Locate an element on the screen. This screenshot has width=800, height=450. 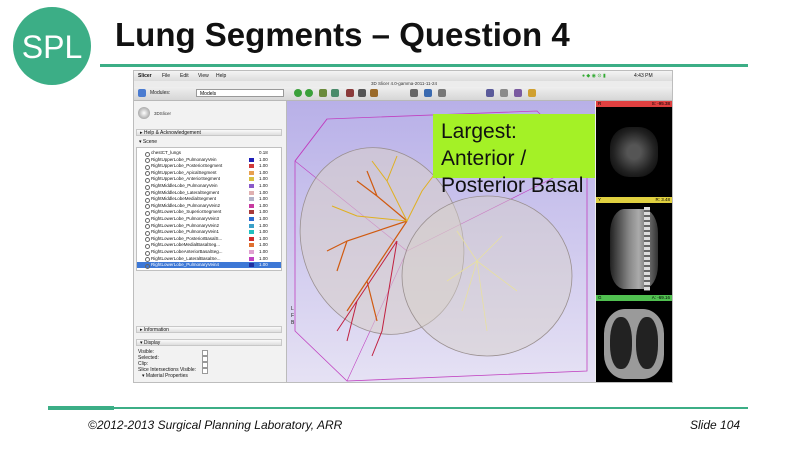
tree-row-label: RightLowerLobe_PulmonaryVein3 is located at coordinates (185, 218).